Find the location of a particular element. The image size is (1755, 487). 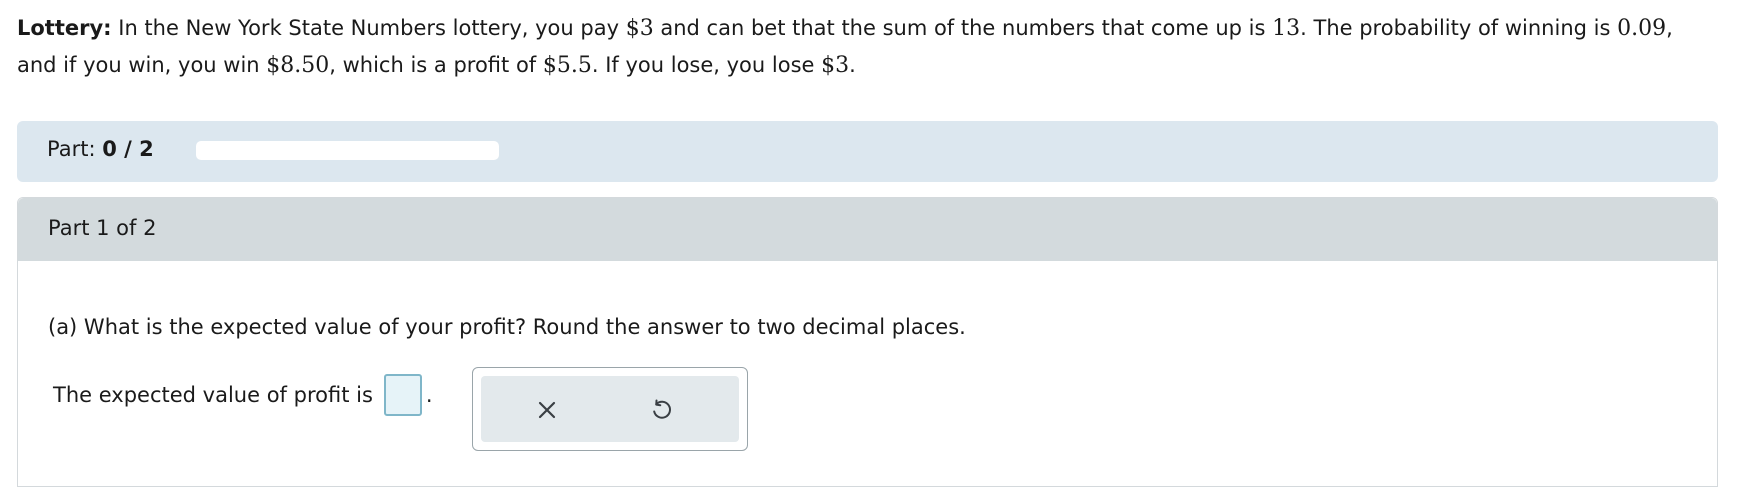

part-progress-value: 0 / 2 is located at coordinates (128, 149).